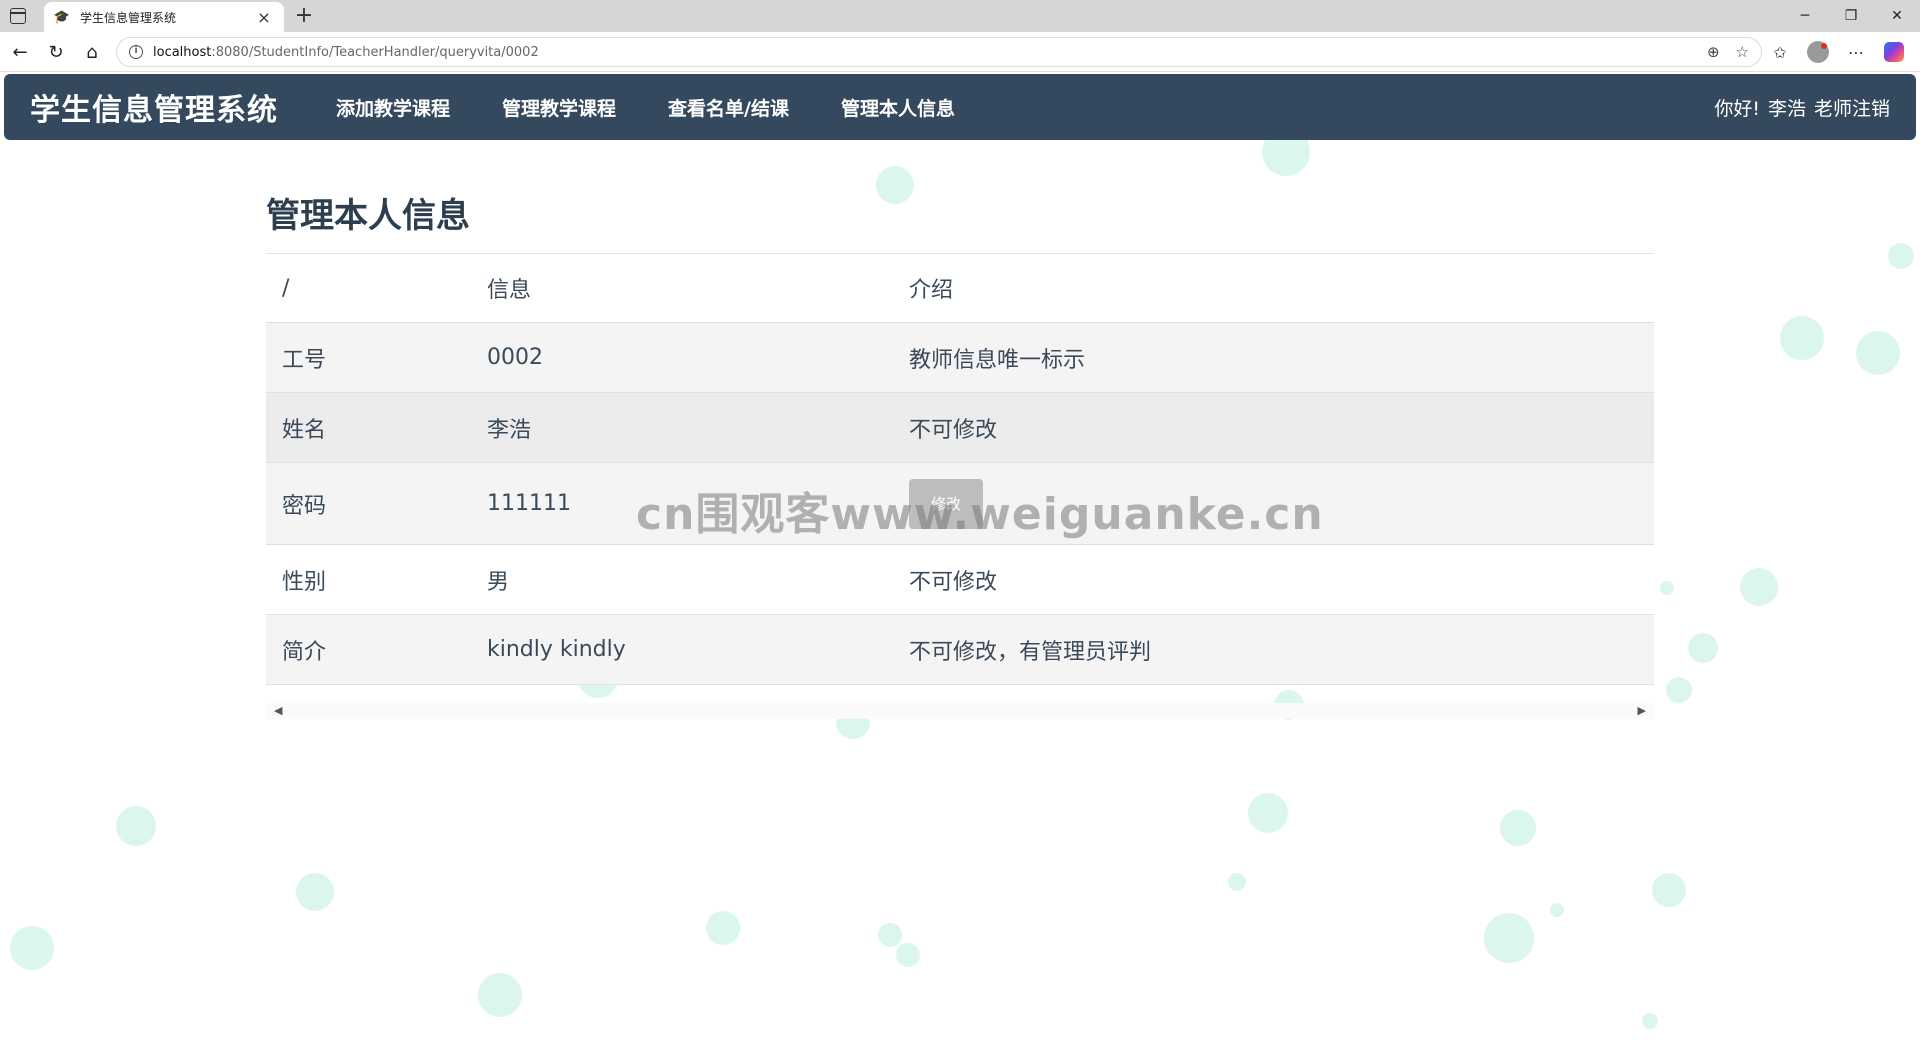 The image size is (1920, 1040). Describe the element at coordinates (728, 107) in the screenshot. I see `nav-roster-close-course: 查看名单/结课` at that location.